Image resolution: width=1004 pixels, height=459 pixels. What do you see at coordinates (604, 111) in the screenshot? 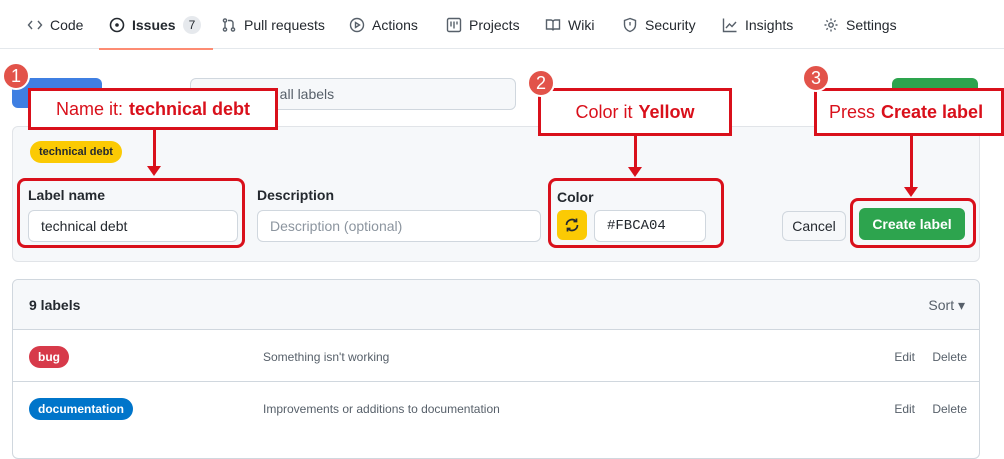
I see `callout-step2-prefix: Color it` at bounding box center [604, 111].